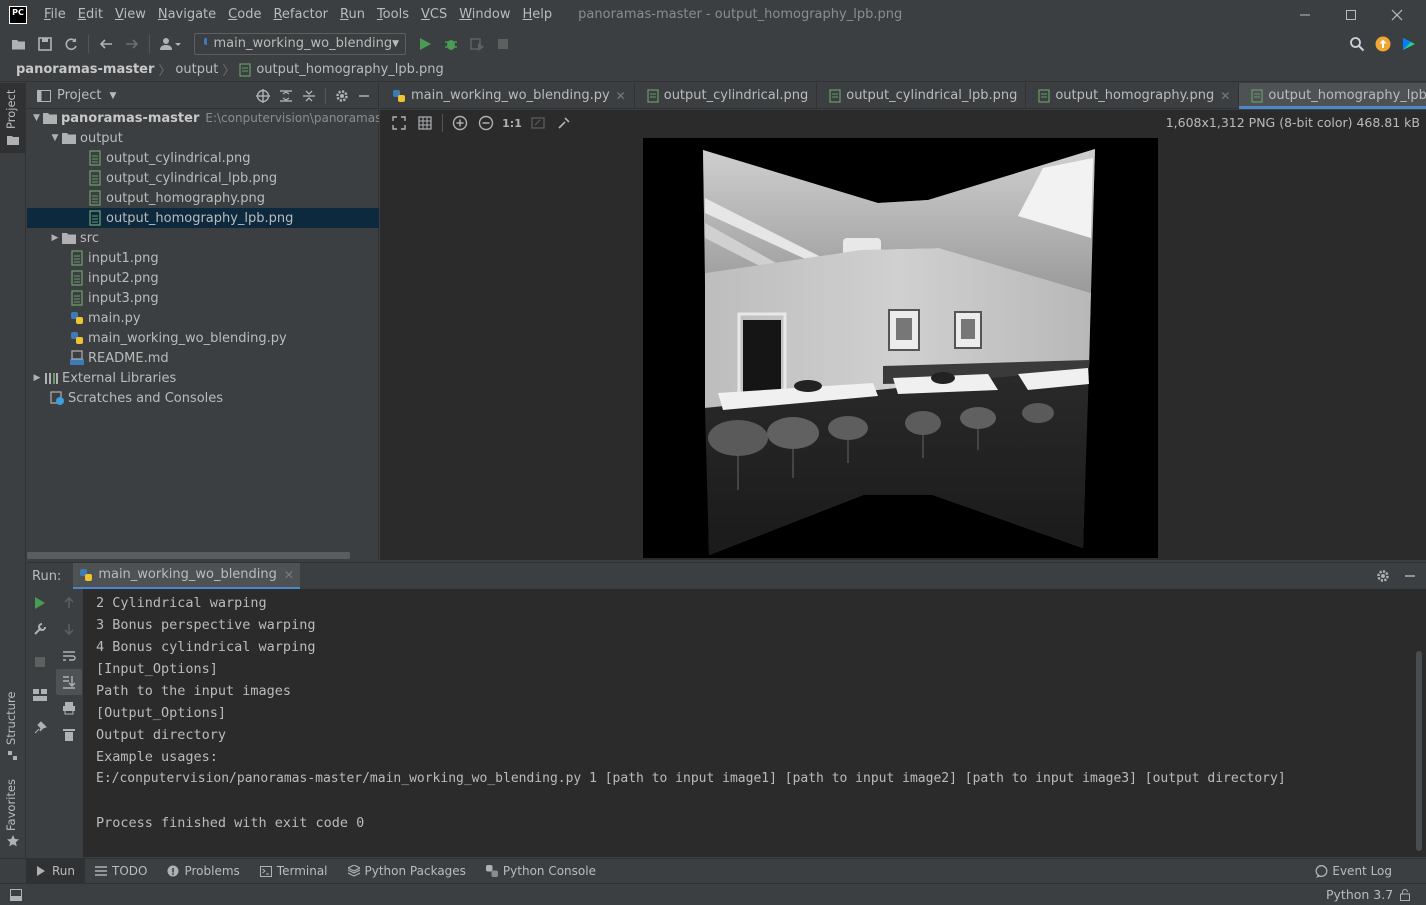 The width and height of the screenshot is (1426, 905). What do you see at coordinates (203, 398) in the screenshot?
I see `tree-item-scratches: Scratches and Consoles` at bounding box center [203, 398].